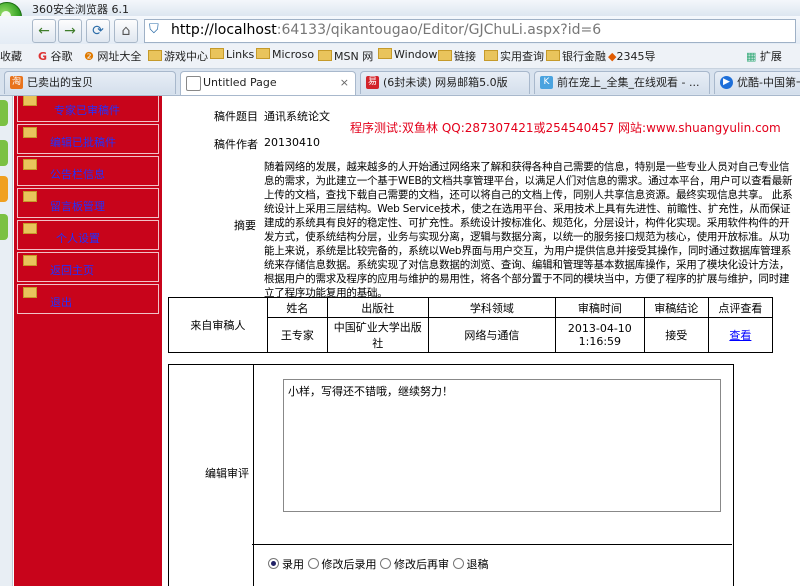  What do you see at coordinates (61, 302) in the screenshot?
I see `sidebar-link: 退出` at bounding box center [61, 302].